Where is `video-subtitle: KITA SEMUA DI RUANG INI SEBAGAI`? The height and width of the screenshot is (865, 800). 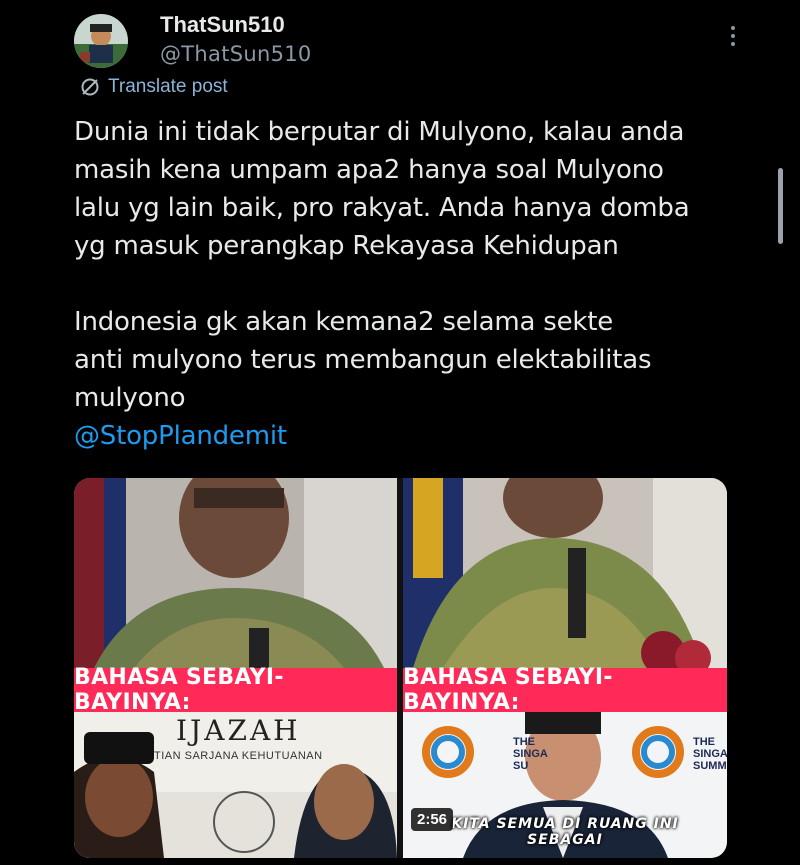
video-subtitle: KITA SEMUA DI RUANG INI SEBAGAI is located at coordinates (565, 832).